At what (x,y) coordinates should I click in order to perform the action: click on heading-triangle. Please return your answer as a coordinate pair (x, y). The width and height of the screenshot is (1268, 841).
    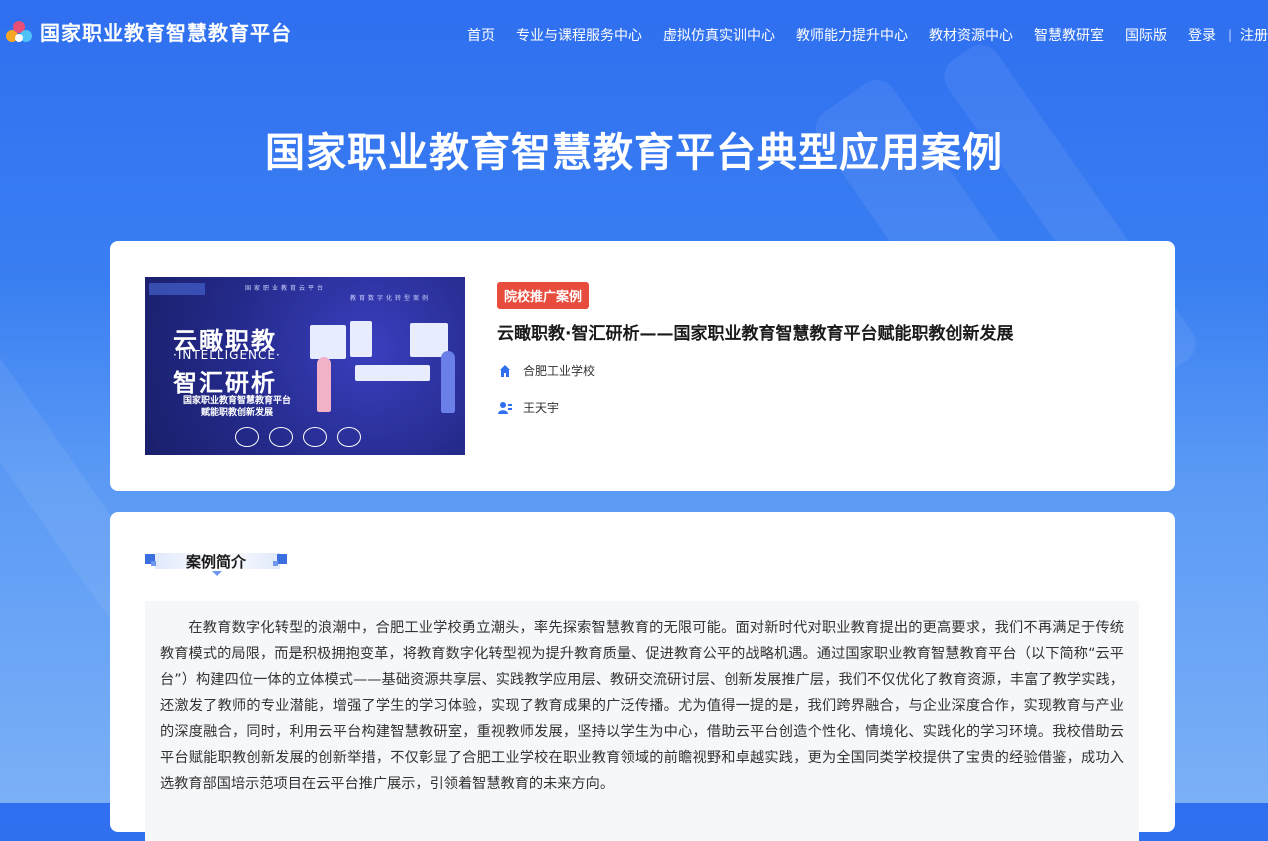
    Looking at the image, I should click on (217, 573).